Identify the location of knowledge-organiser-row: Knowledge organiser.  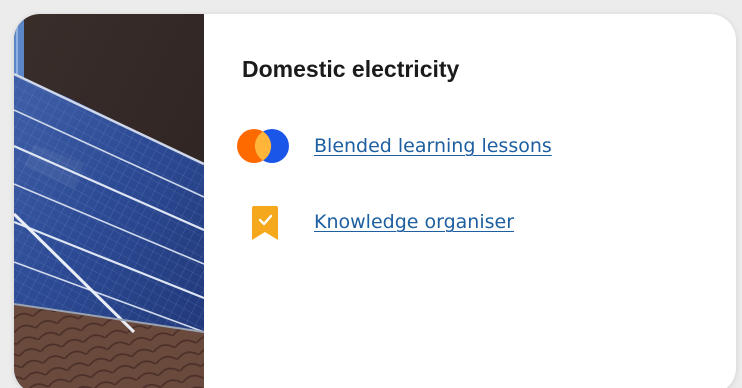
(375, 222).